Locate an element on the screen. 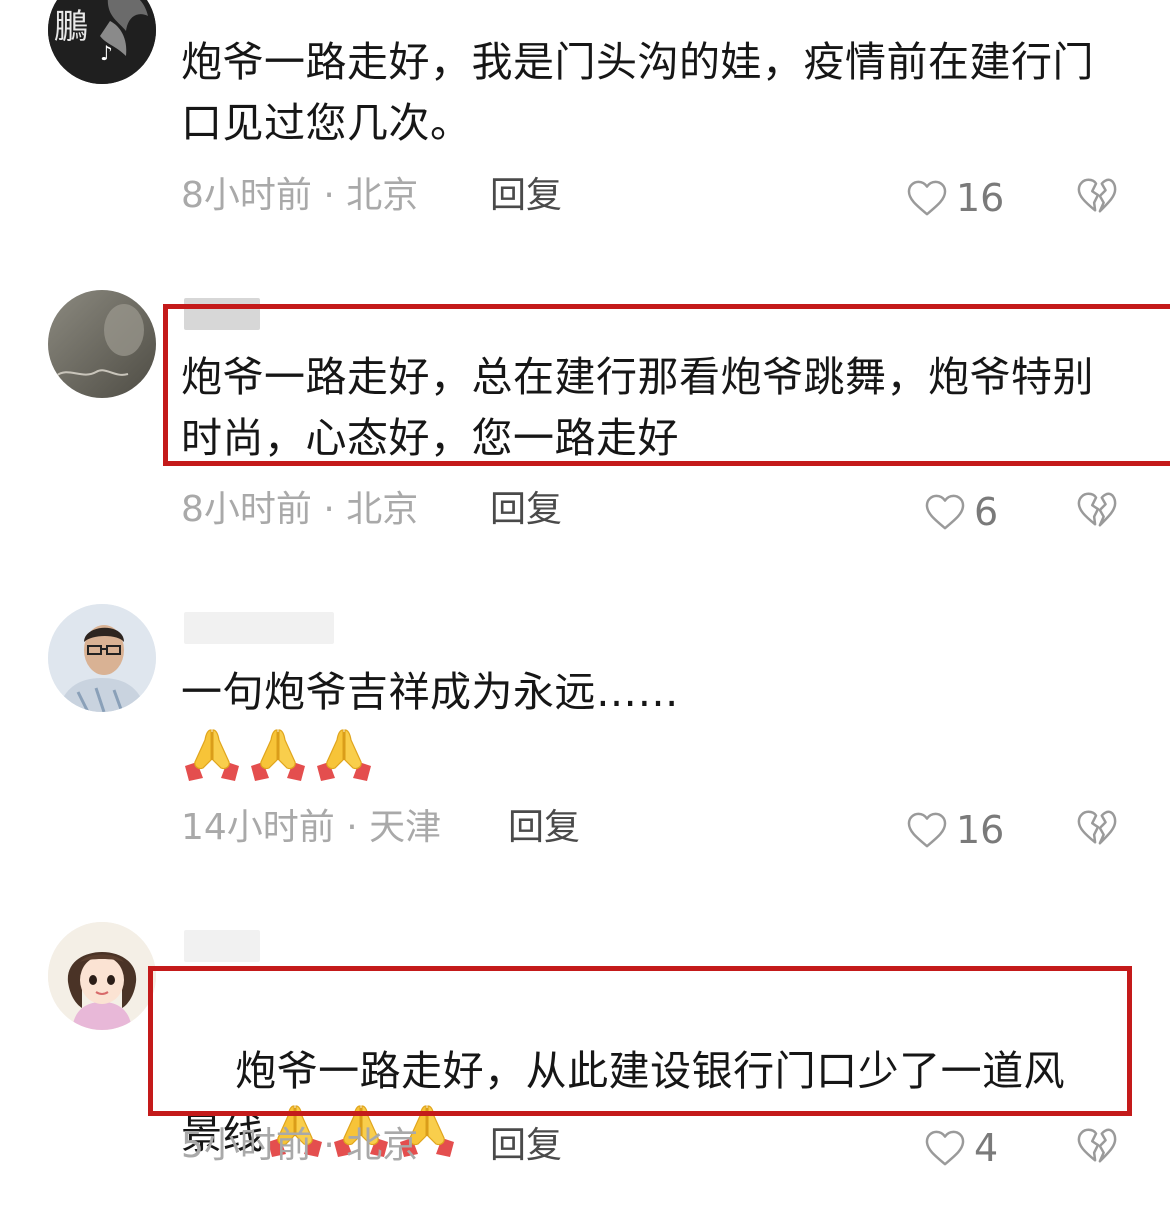  like-button: 6 is located at coordinates (961, 512).